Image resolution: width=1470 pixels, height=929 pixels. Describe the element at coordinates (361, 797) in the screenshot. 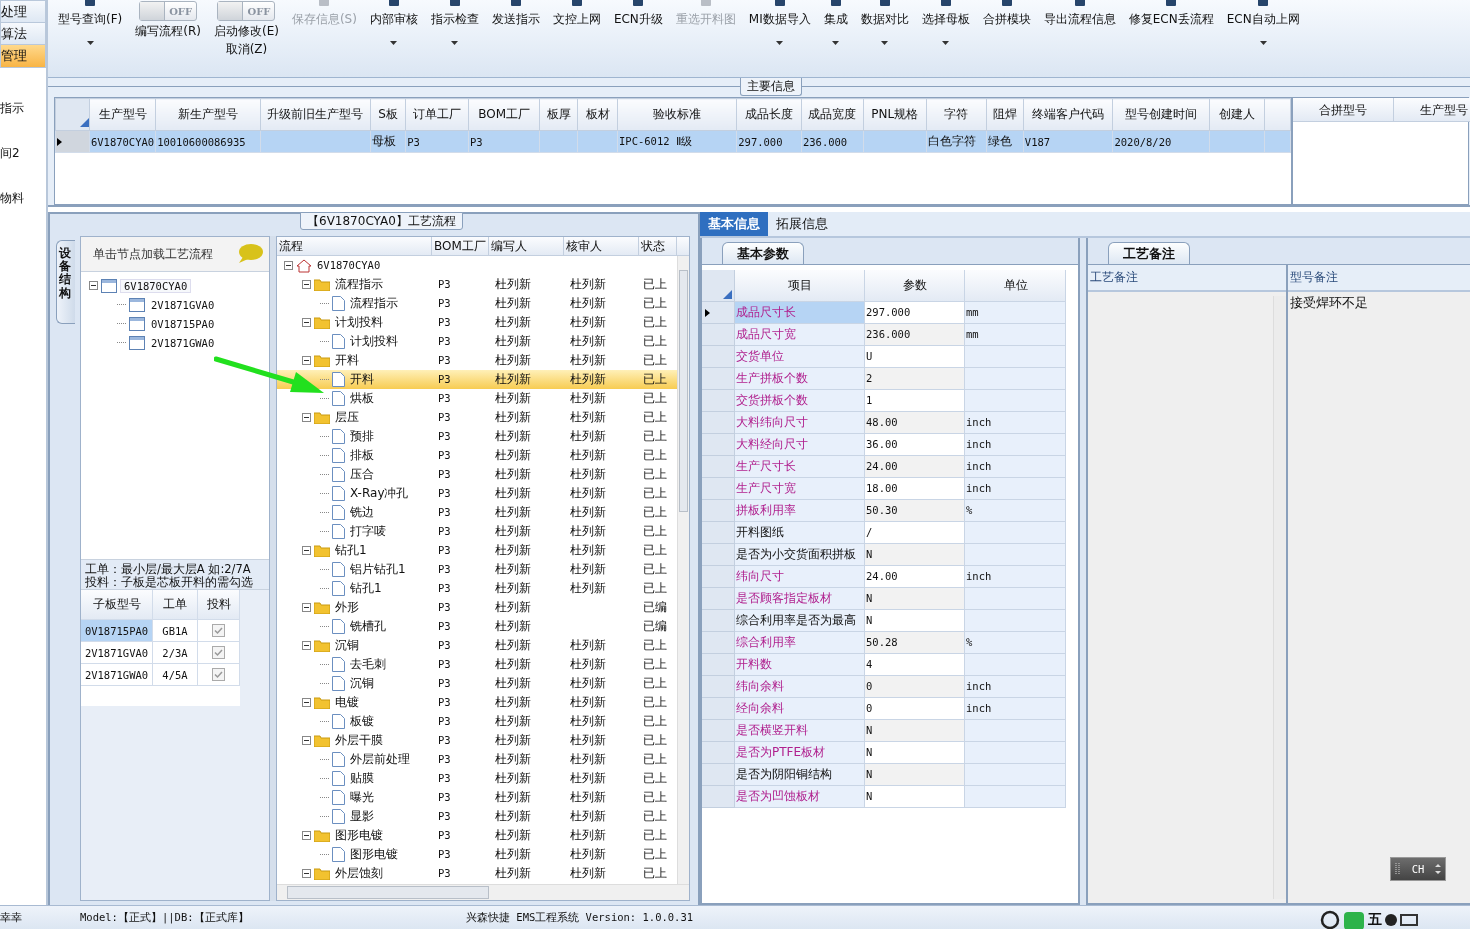

I see `tree-item: 曝光` at that location.